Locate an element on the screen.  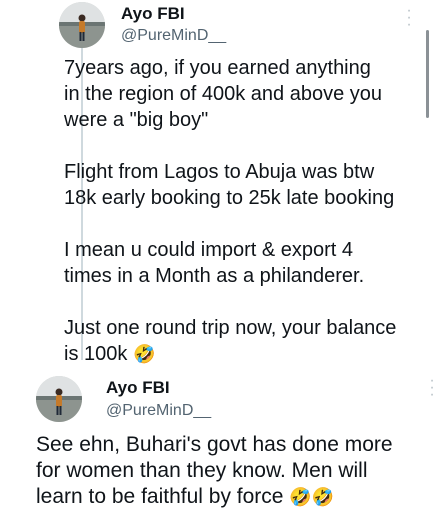
tweet-text-line: learn to be faithful by force is located at coordinates (160, 496).